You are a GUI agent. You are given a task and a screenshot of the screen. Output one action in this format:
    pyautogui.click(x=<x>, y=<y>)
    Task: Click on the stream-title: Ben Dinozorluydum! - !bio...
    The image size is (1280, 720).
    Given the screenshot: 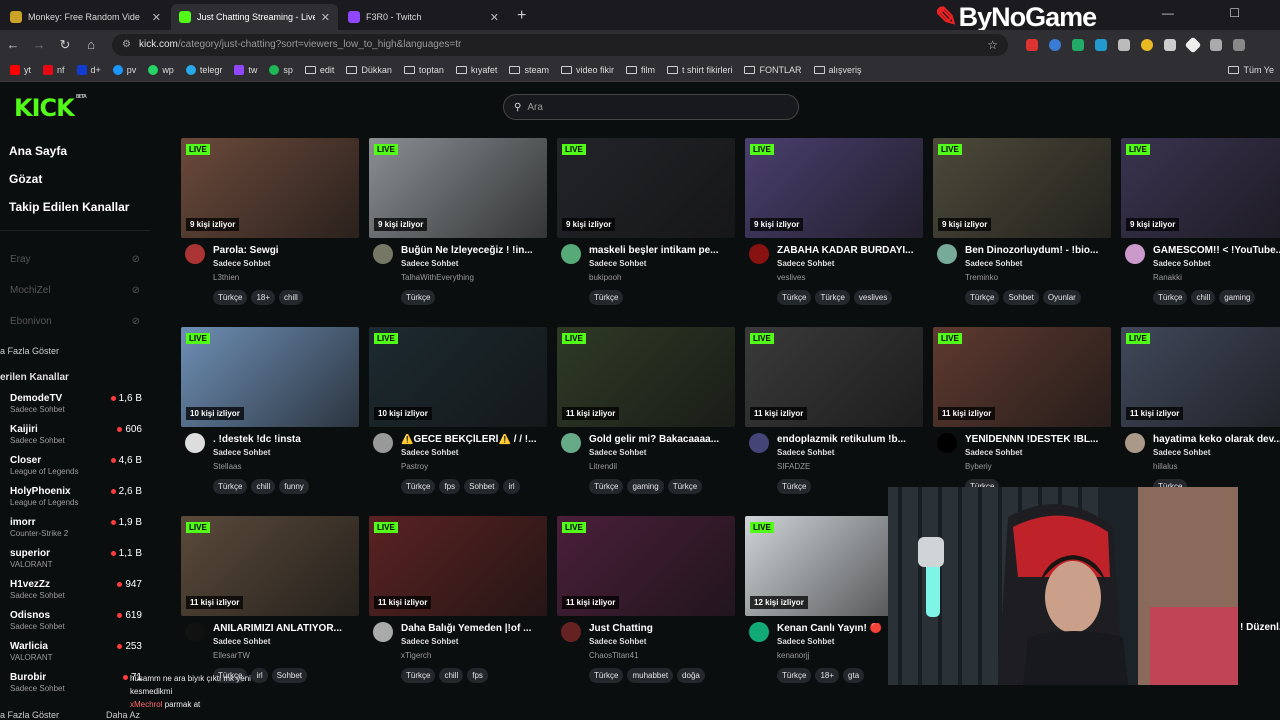 What is the action you would take?
    pyautogui.click(x=1038, y=250)
    